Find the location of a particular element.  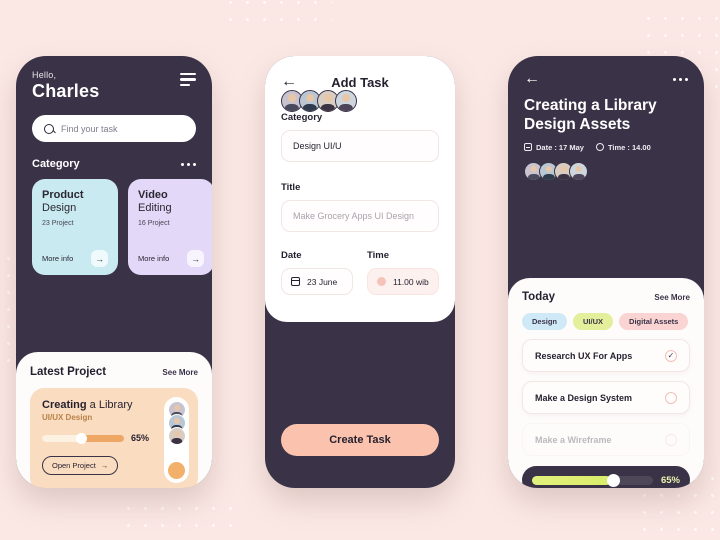

category-card: Product Design 23 Project More info → is located at coordinates (75, 227).